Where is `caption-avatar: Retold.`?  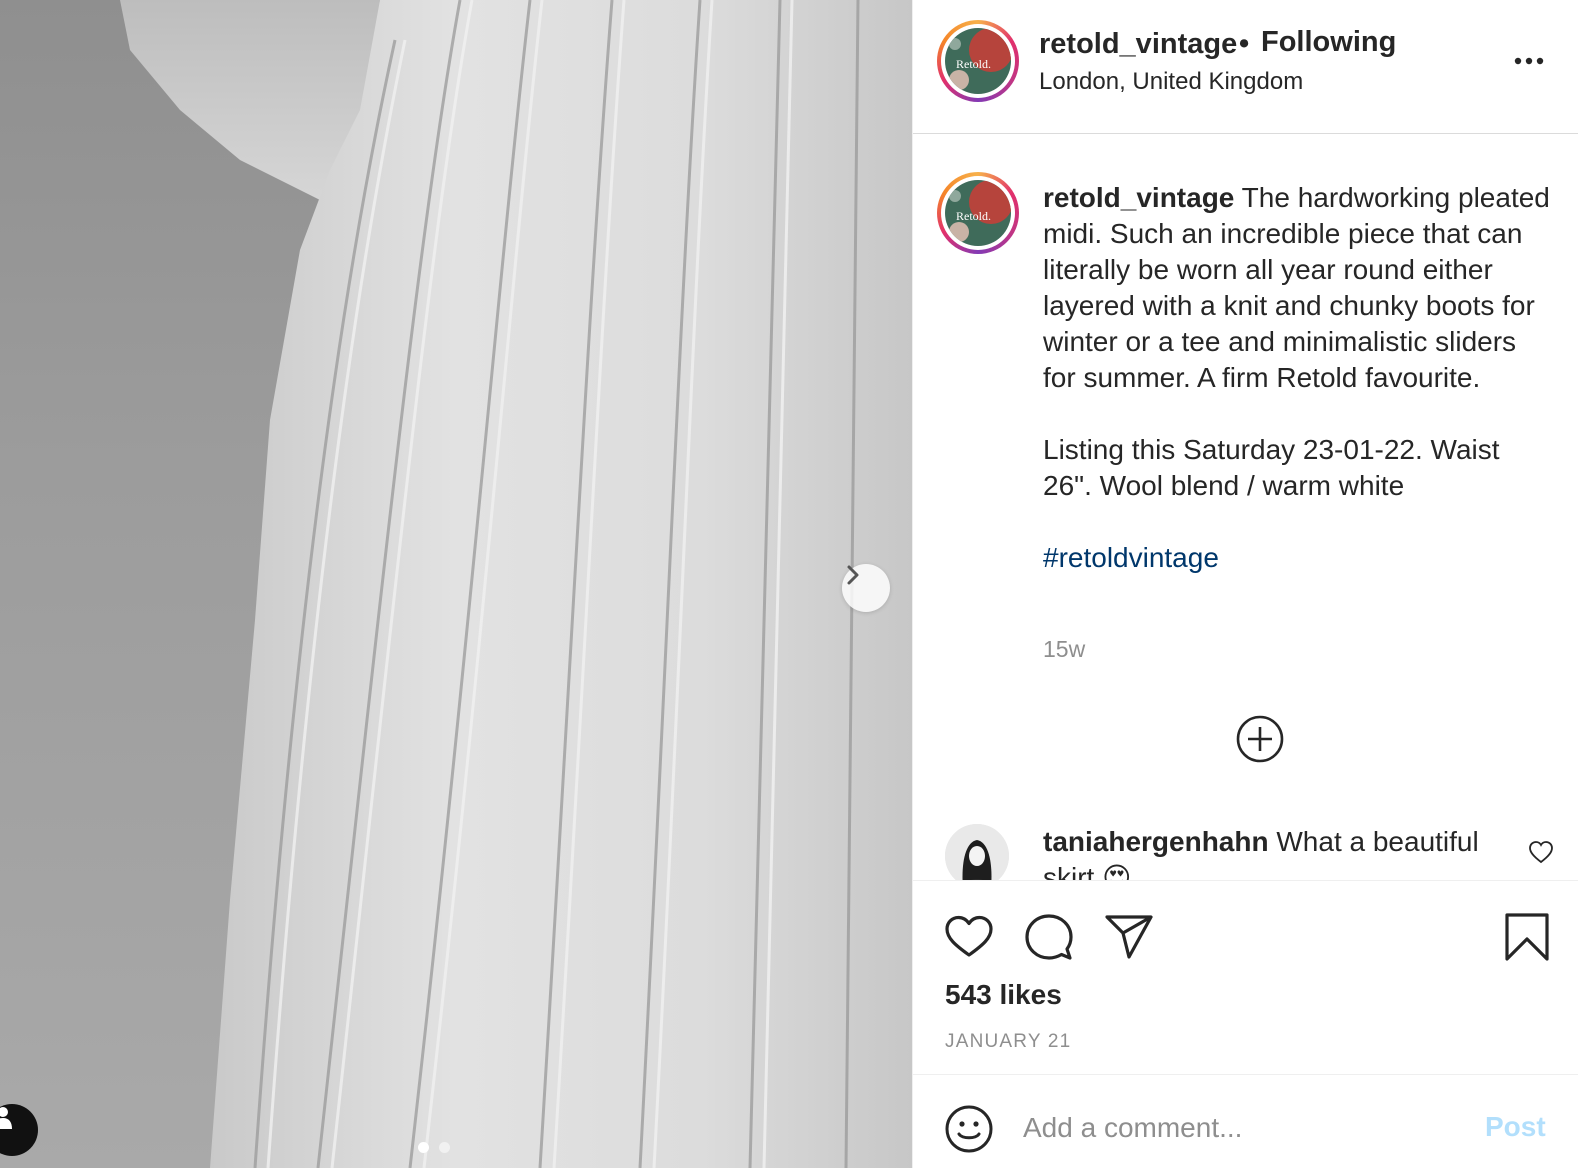
caption-avatar: Retold. is located at coordinates (978, 213).